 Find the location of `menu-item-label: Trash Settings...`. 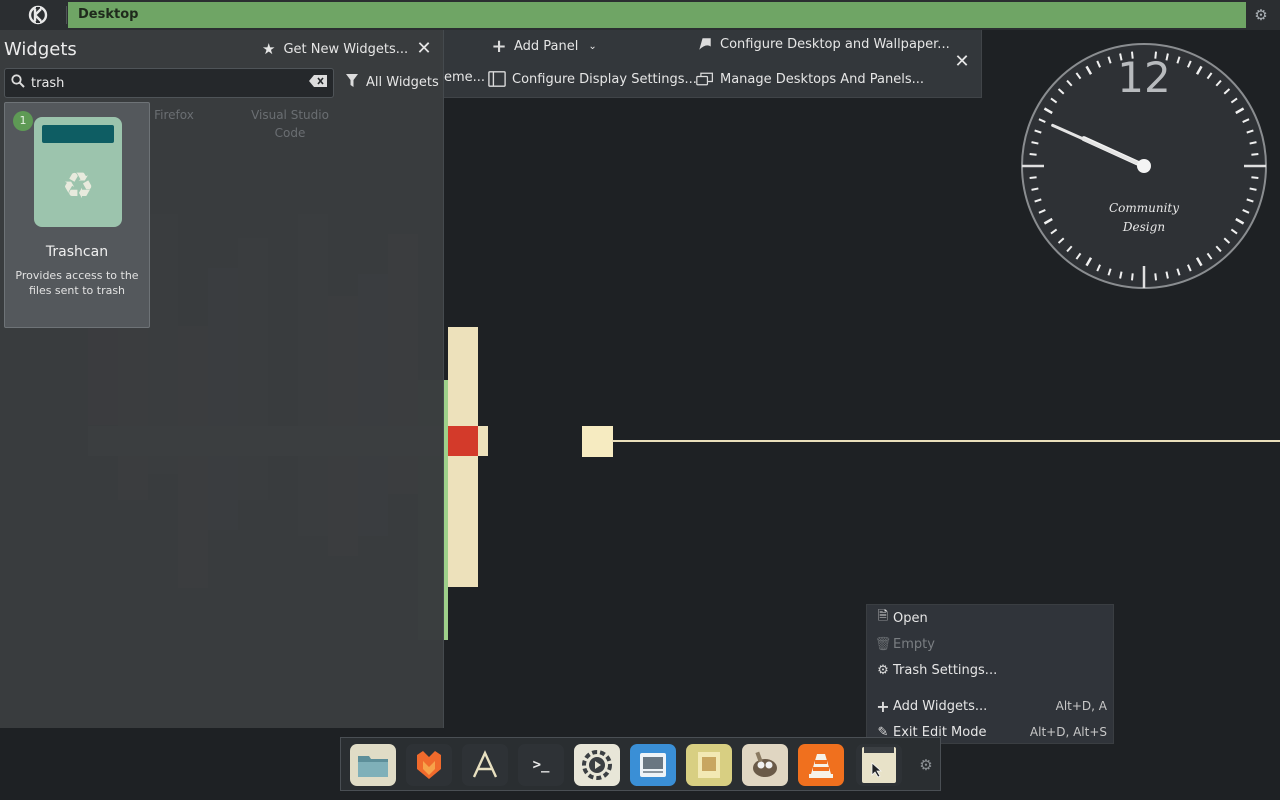

menu-item-label: Trash Settings... is located at coordinates (945, 670).